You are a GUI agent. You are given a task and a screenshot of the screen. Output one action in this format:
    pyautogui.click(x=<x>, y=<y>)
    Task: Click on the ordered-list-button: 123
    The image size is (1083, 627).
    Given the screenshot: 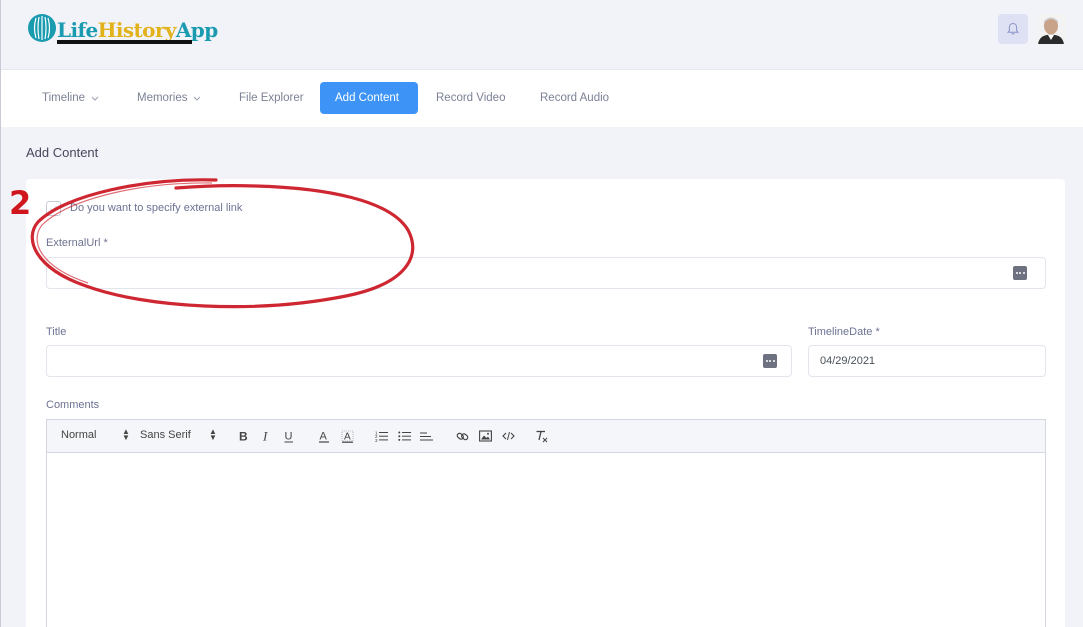 What is the action you would take?
    pyautogui.click(x=381, y=436)
    